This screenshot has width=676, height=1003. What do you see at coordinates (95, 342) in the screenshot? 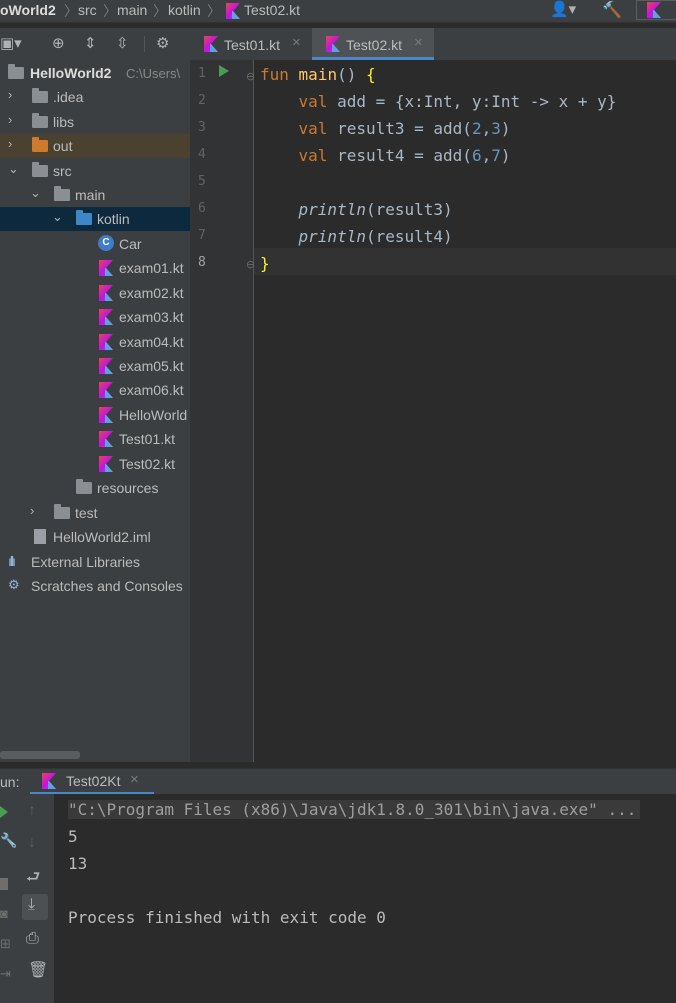
I see `tree-item-exam04: exam04.kt` at bounding box center [95, 342].